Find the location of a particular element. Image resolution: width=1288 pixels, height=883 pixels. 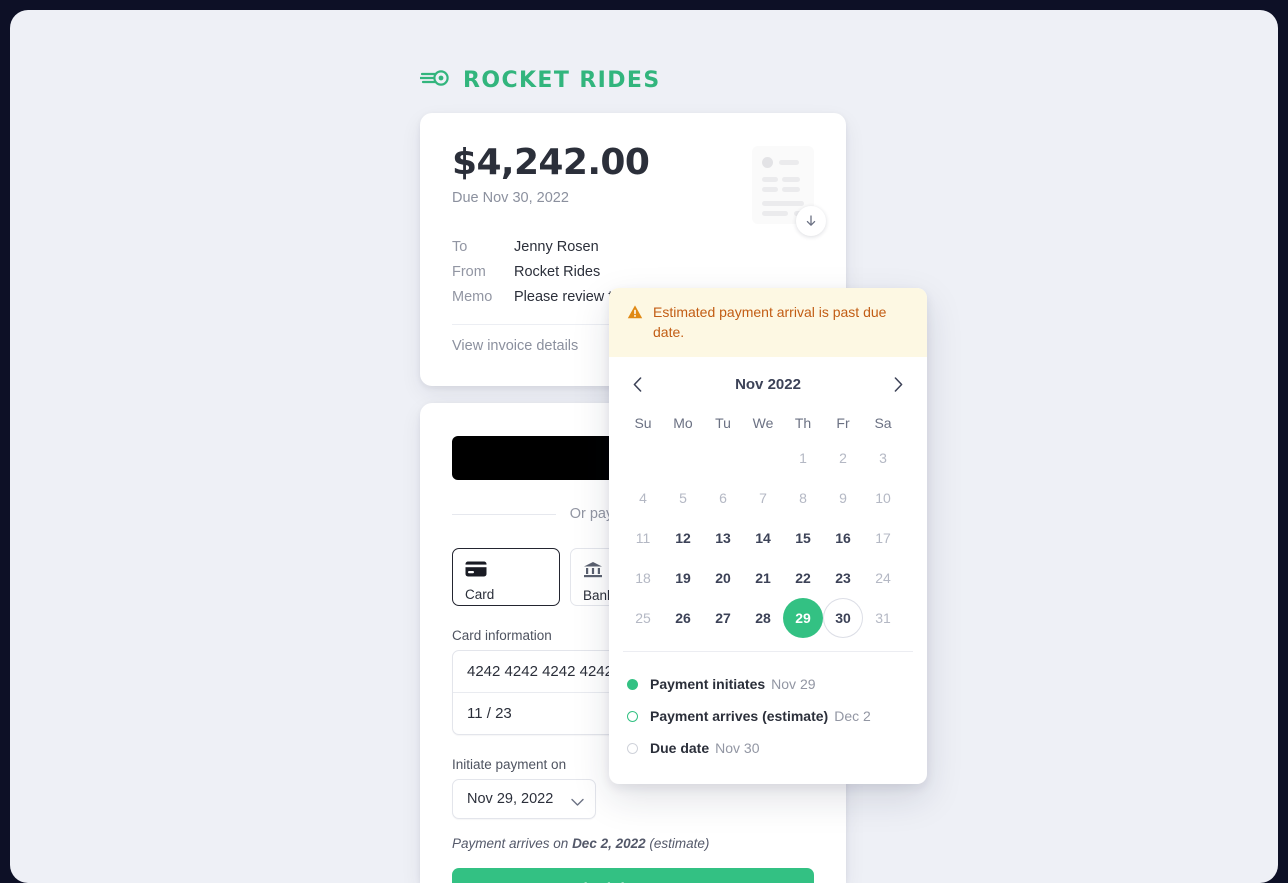

calendar-week-row: 4 5 6 7 8 9 10 is located at coordinates (768, 498).